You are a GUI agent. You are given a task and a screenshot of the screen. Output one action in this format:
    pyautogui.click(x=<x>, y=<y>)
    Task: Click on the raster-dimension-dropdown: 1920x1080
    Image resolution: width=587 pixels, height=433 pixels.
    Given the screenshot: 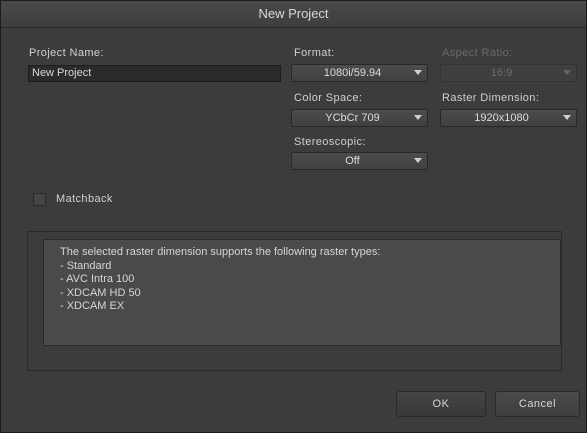 What is the action you would take?
    pyautogui.click(x=508, y=118)
    